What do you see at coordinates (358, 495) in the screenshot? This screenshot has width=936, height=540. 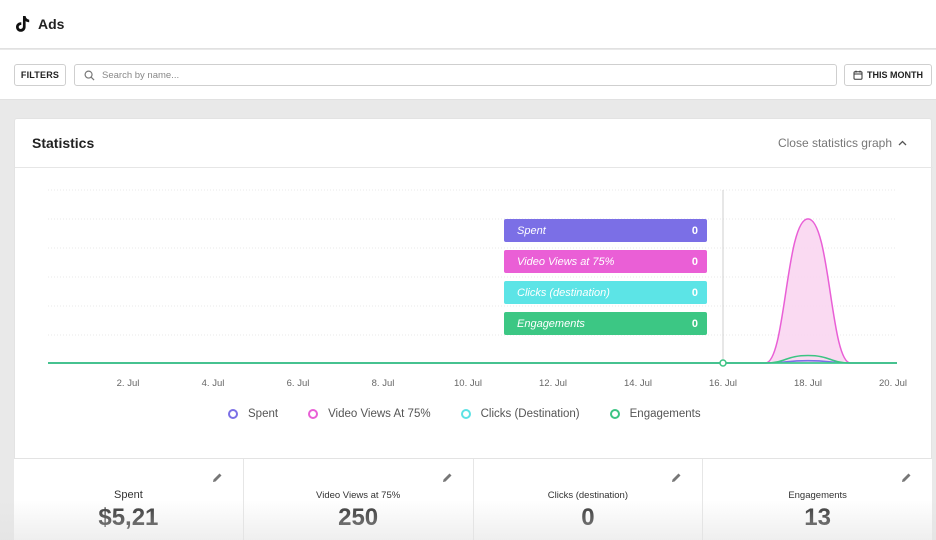 I see `kpi-label: Video Views at 75%` at bounding box center [358, 495].